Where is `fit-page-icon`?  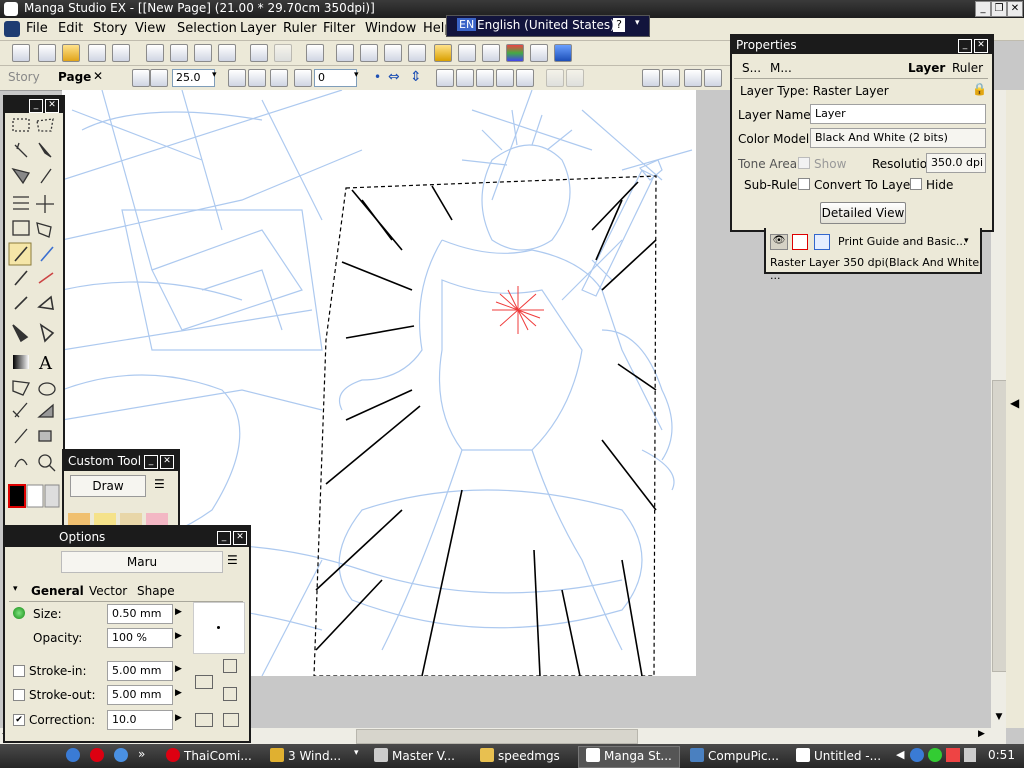 fit-page-icon is located at coordinates (141, 78).